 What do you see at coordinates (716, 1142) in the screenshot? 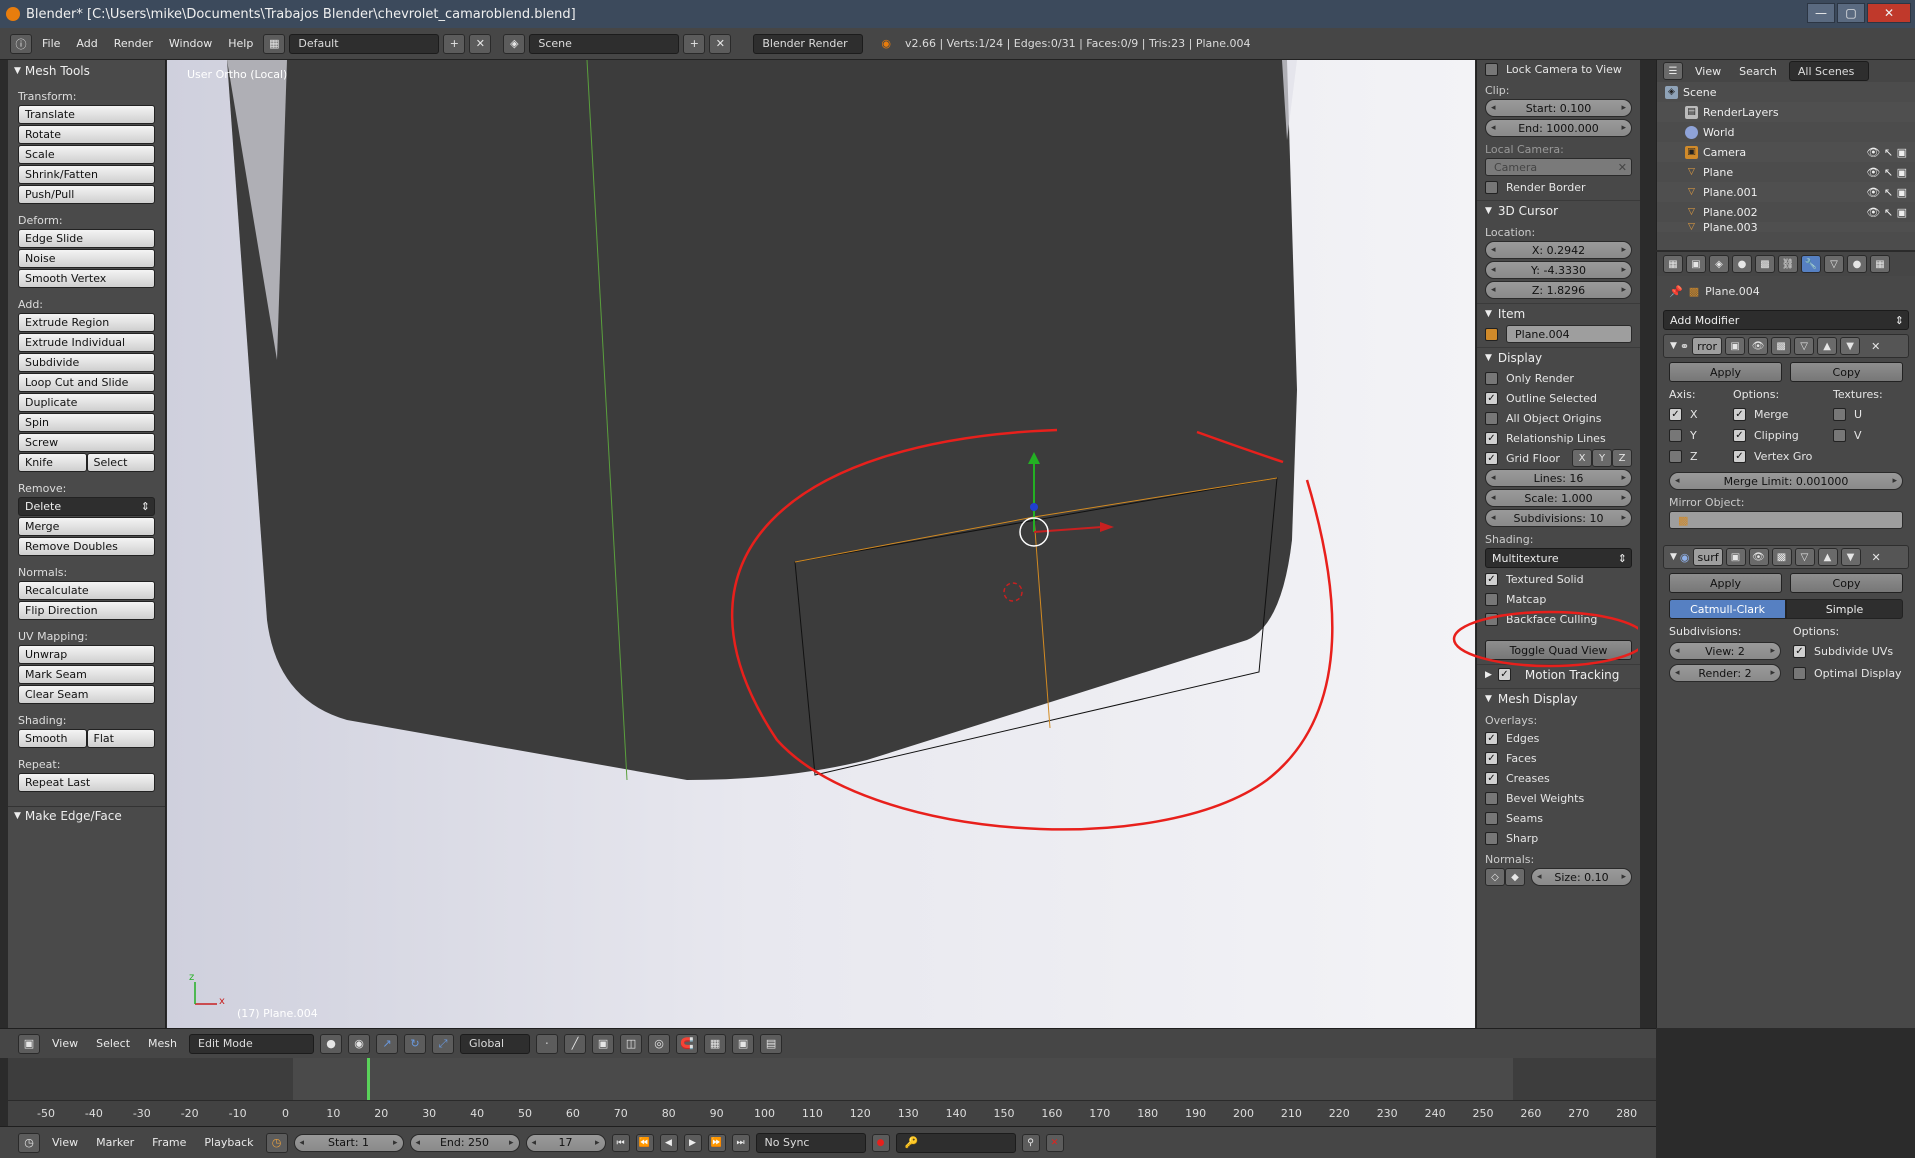
I see `jump-keyframe-forward-icon: ⏩` at bounding box center [716, 1142].